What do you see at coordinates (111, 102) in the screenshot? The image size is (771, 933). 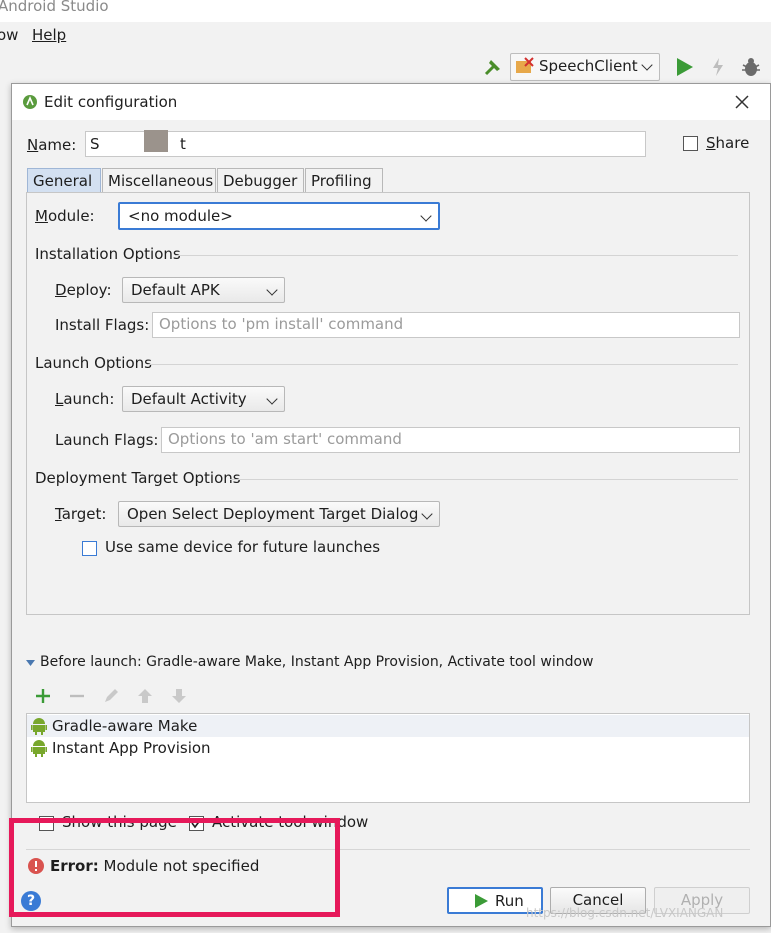 I see `dialog-title: Edit configuration` at bounding box center [111, 102].